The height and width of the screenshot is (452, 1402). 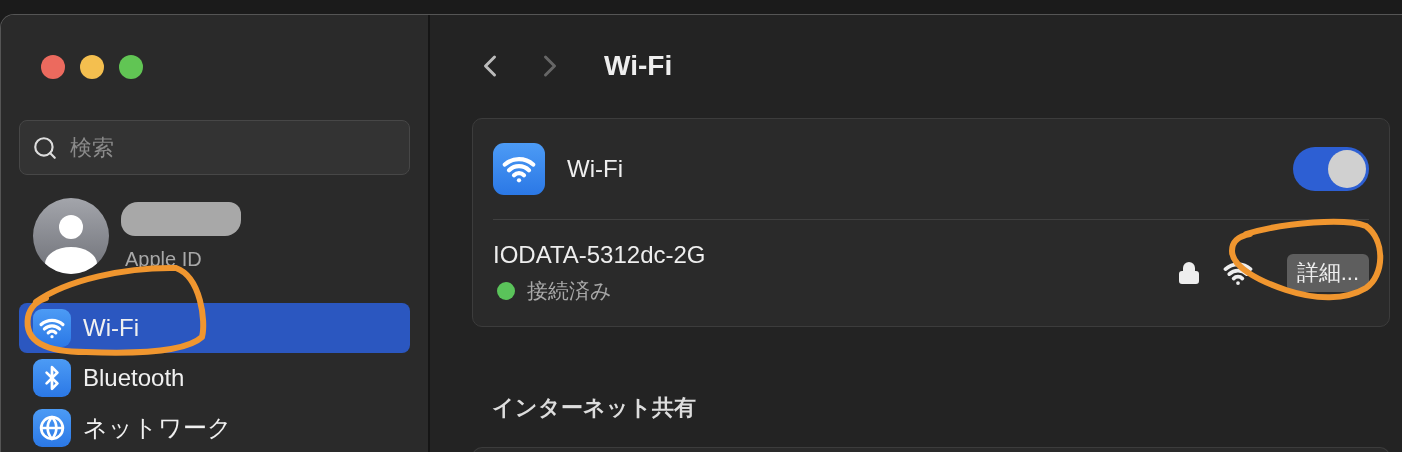 I want to click on avatar-icon, so click(x=71, y=236).